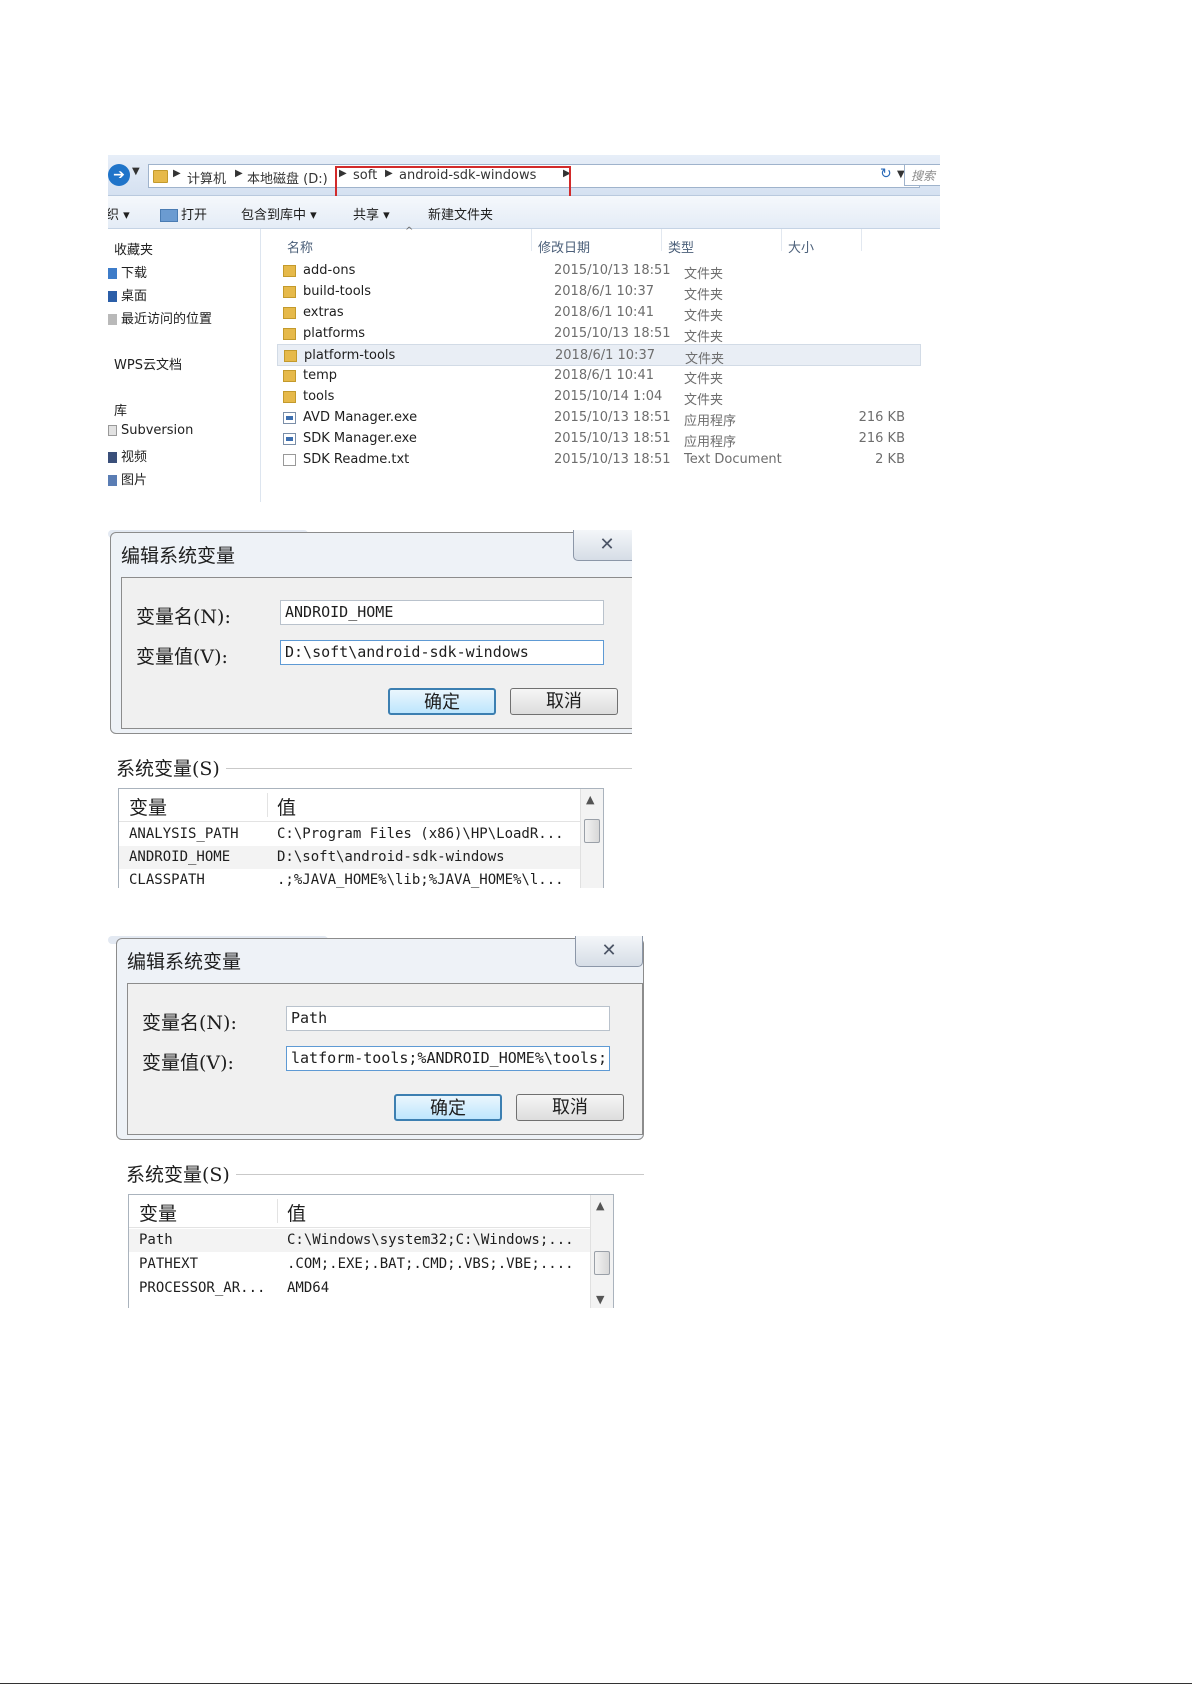 This screenshot has width=1192, height=1685. What do you see at coordinates (801, 246) in the screenshot?
I see `column-header-size: 大小` at bounding box center [801, 246].